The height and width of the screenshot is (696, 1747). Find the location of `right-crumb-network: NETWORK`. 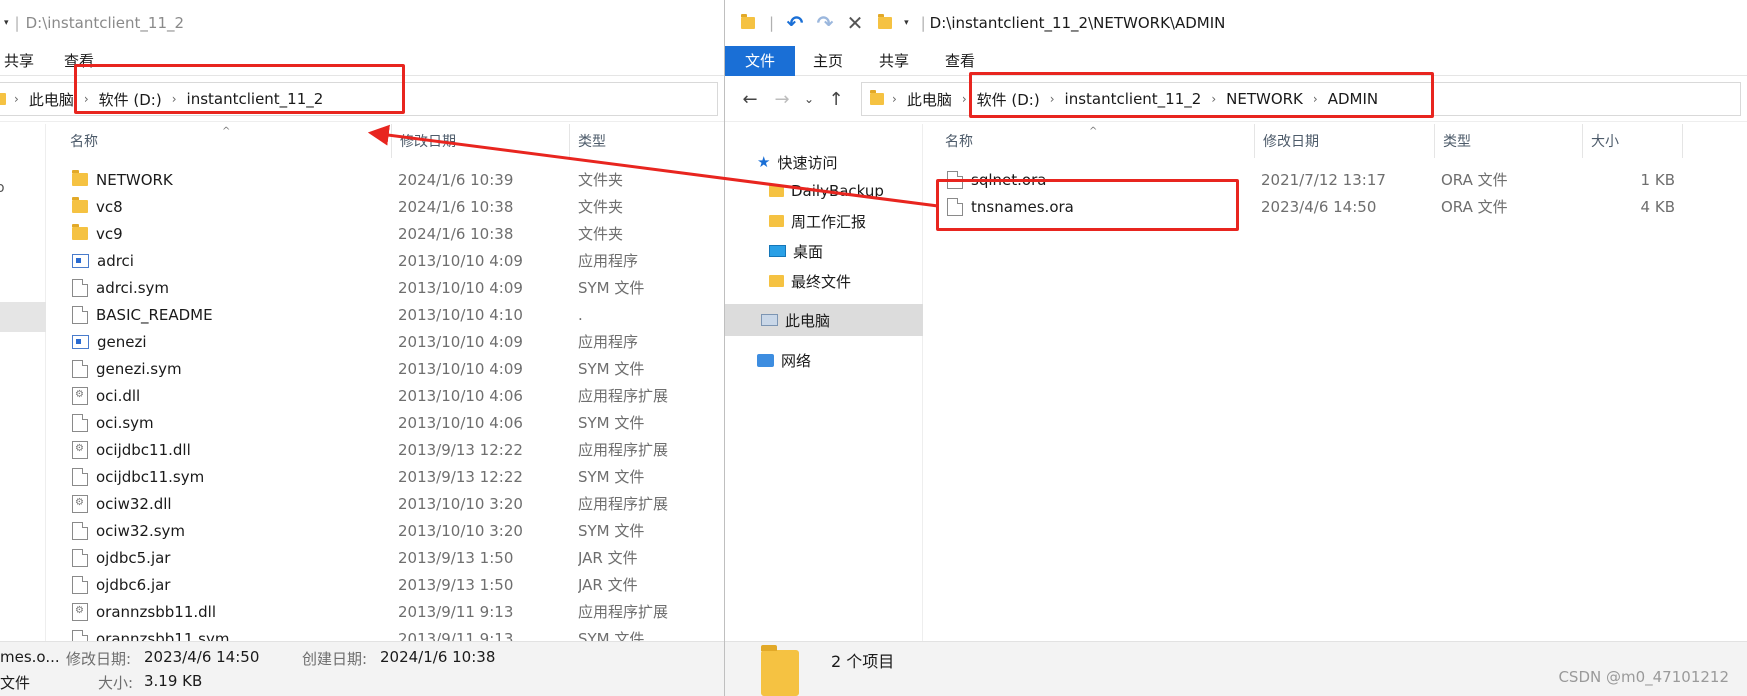

right-crumb-network: NETWORK is located at coordinates (1264, 99).